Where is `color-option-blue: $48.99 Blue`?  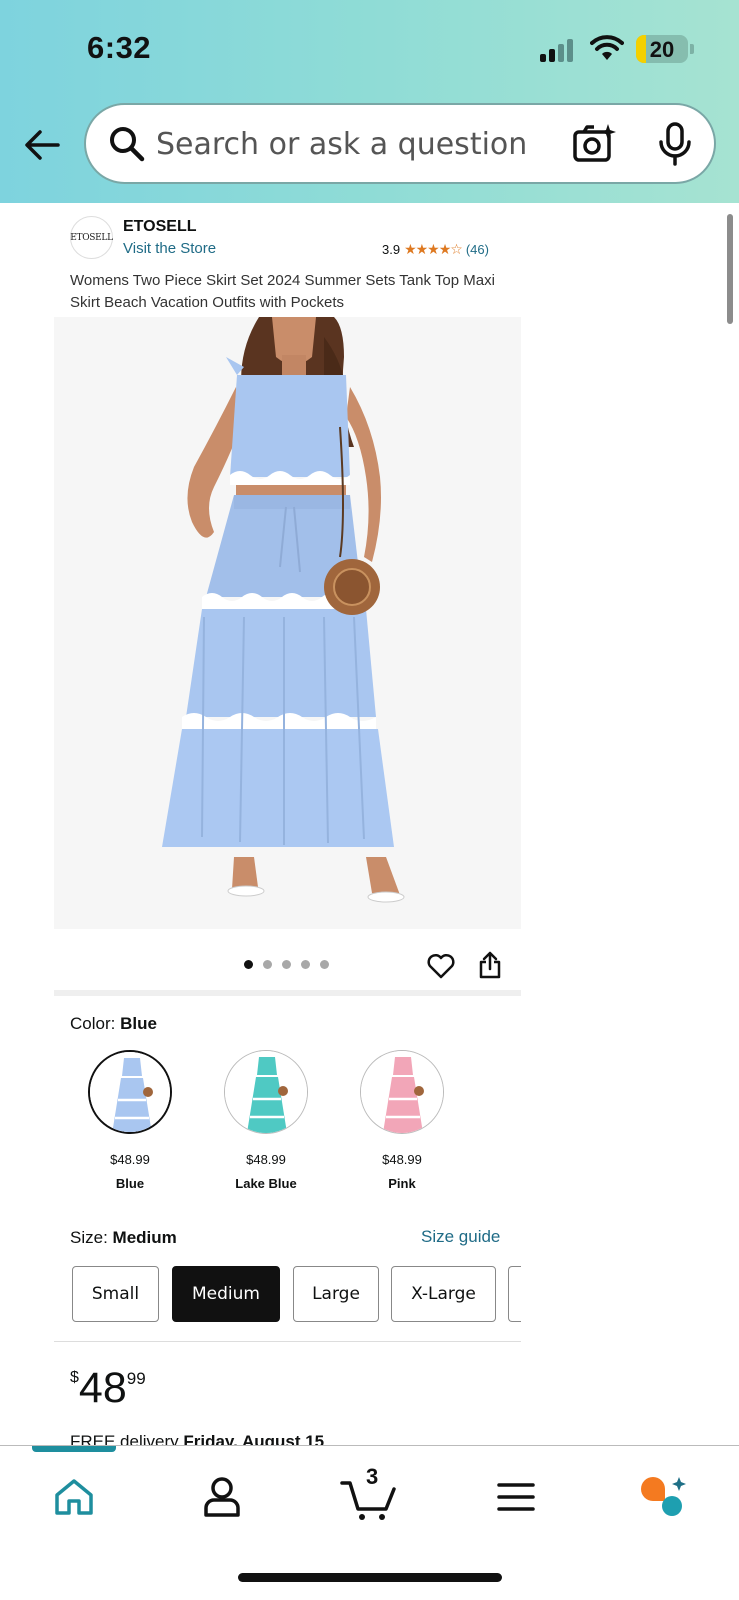
color-option-blue: $48.99 Blue is located at coordinates (130, 1120).